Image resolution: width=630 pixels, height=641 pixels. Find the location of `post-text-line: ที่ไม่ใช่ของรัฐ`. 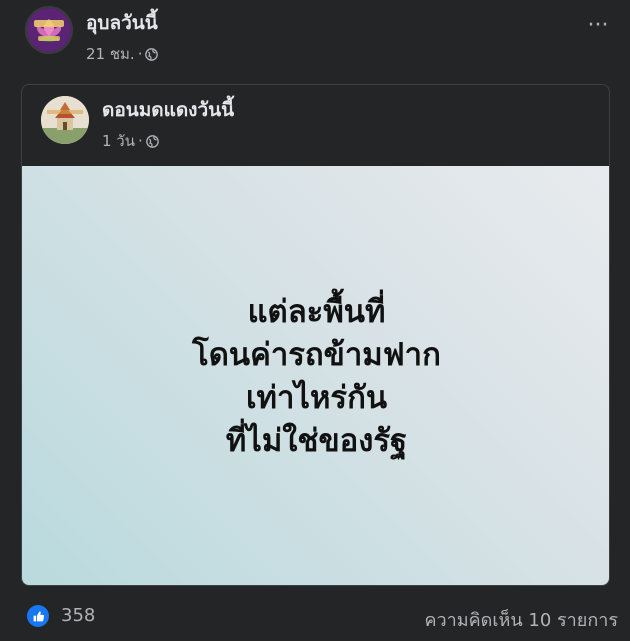

post-text-line: ที่ไม่ใช่ของรัฐ is located at coordinates (316, 440).